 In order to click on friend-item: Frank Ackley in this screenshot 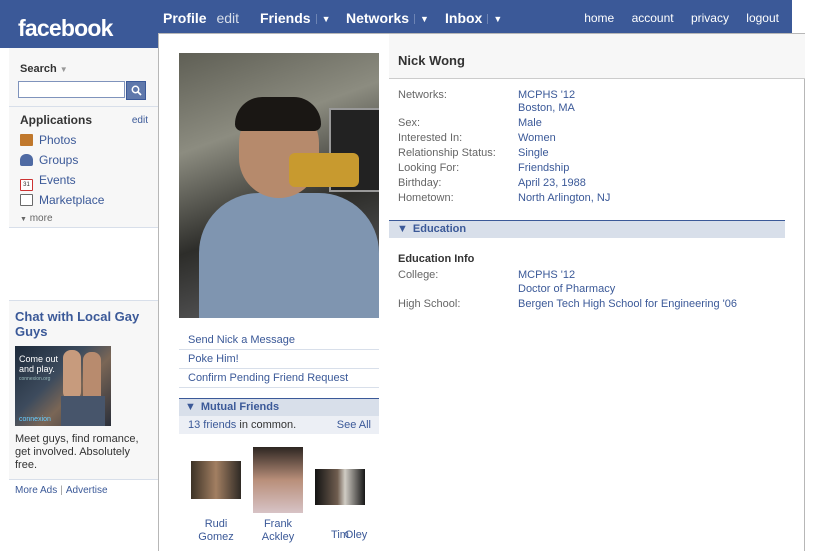, I will do `click(278, 495)`.